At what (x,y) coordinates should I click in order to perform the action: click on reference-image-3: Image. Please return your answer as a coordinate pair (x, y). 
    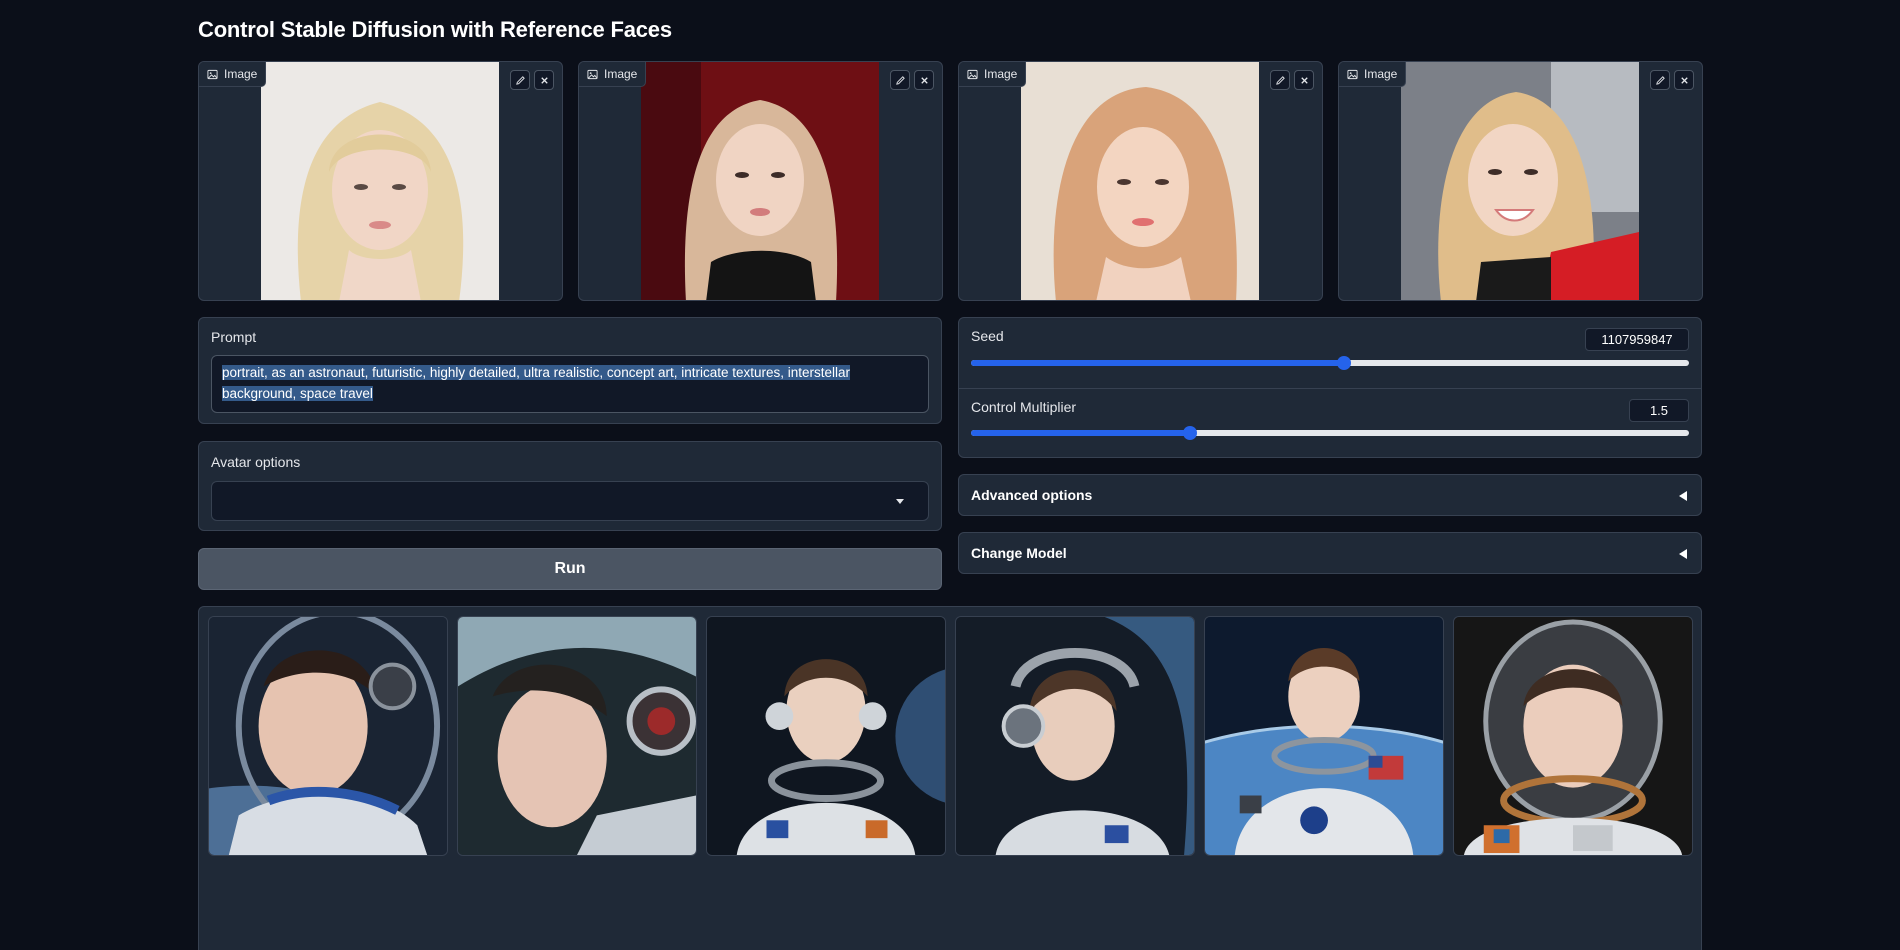
    Looking at the image, I should click on (1140, 181).